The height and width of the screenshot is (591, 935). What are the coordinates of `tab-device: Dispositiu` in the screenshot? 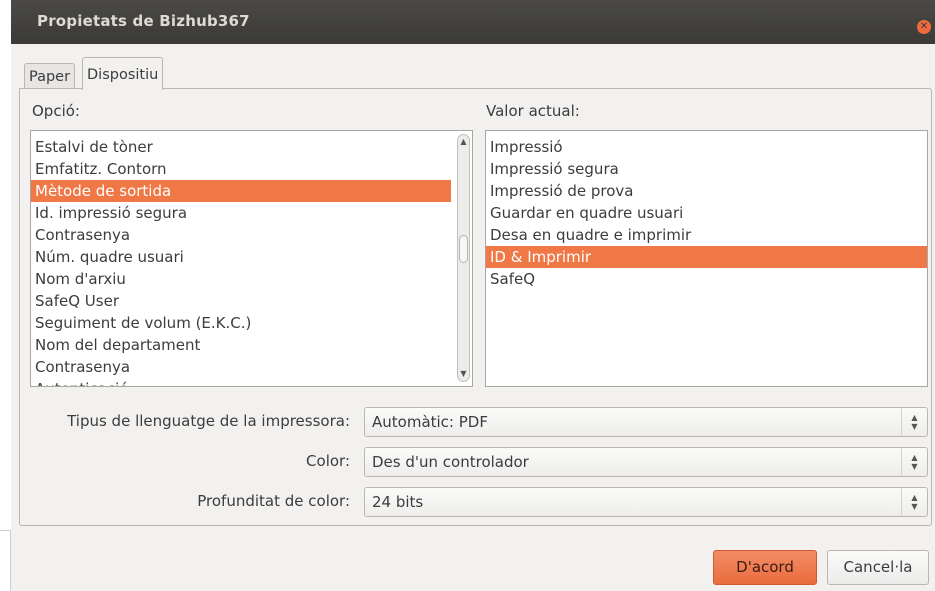 It's located at (123, 73).